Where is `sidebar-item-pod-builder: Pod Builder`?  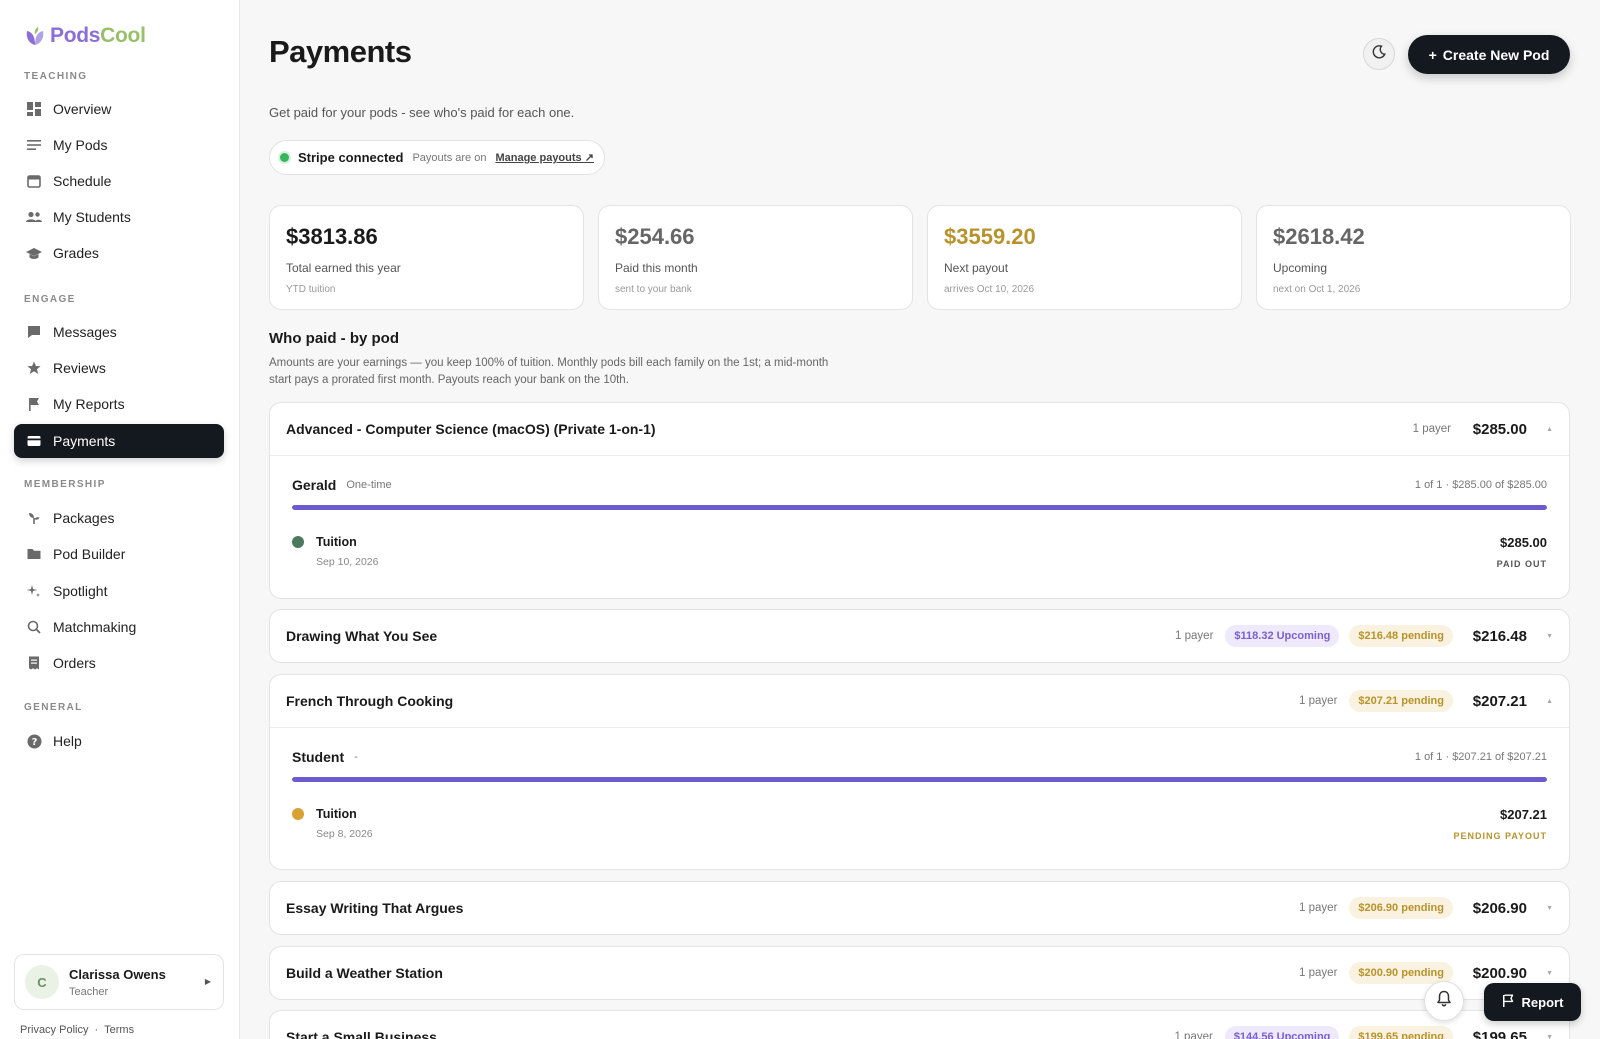
sidebar-item-pod-builder: Pod Builder is located at coordinates (119, 554).